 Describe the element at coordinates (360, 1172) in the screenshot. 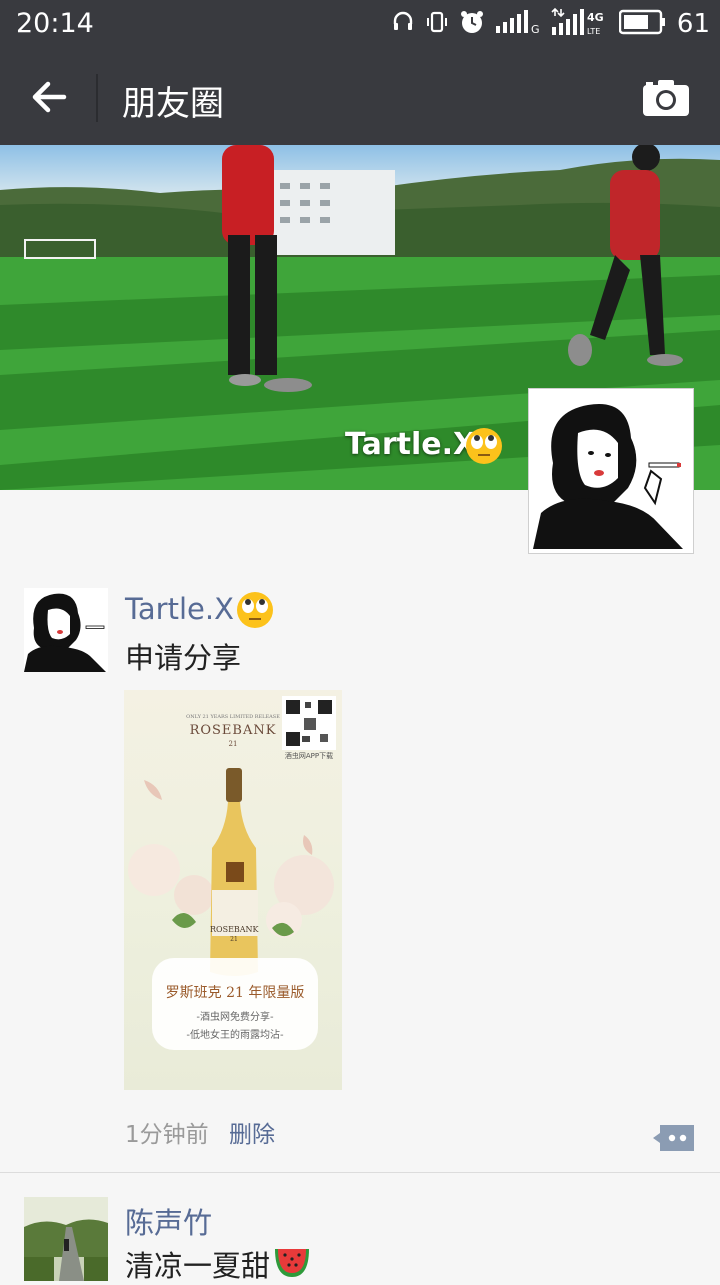

I see `post-separator` at that location.